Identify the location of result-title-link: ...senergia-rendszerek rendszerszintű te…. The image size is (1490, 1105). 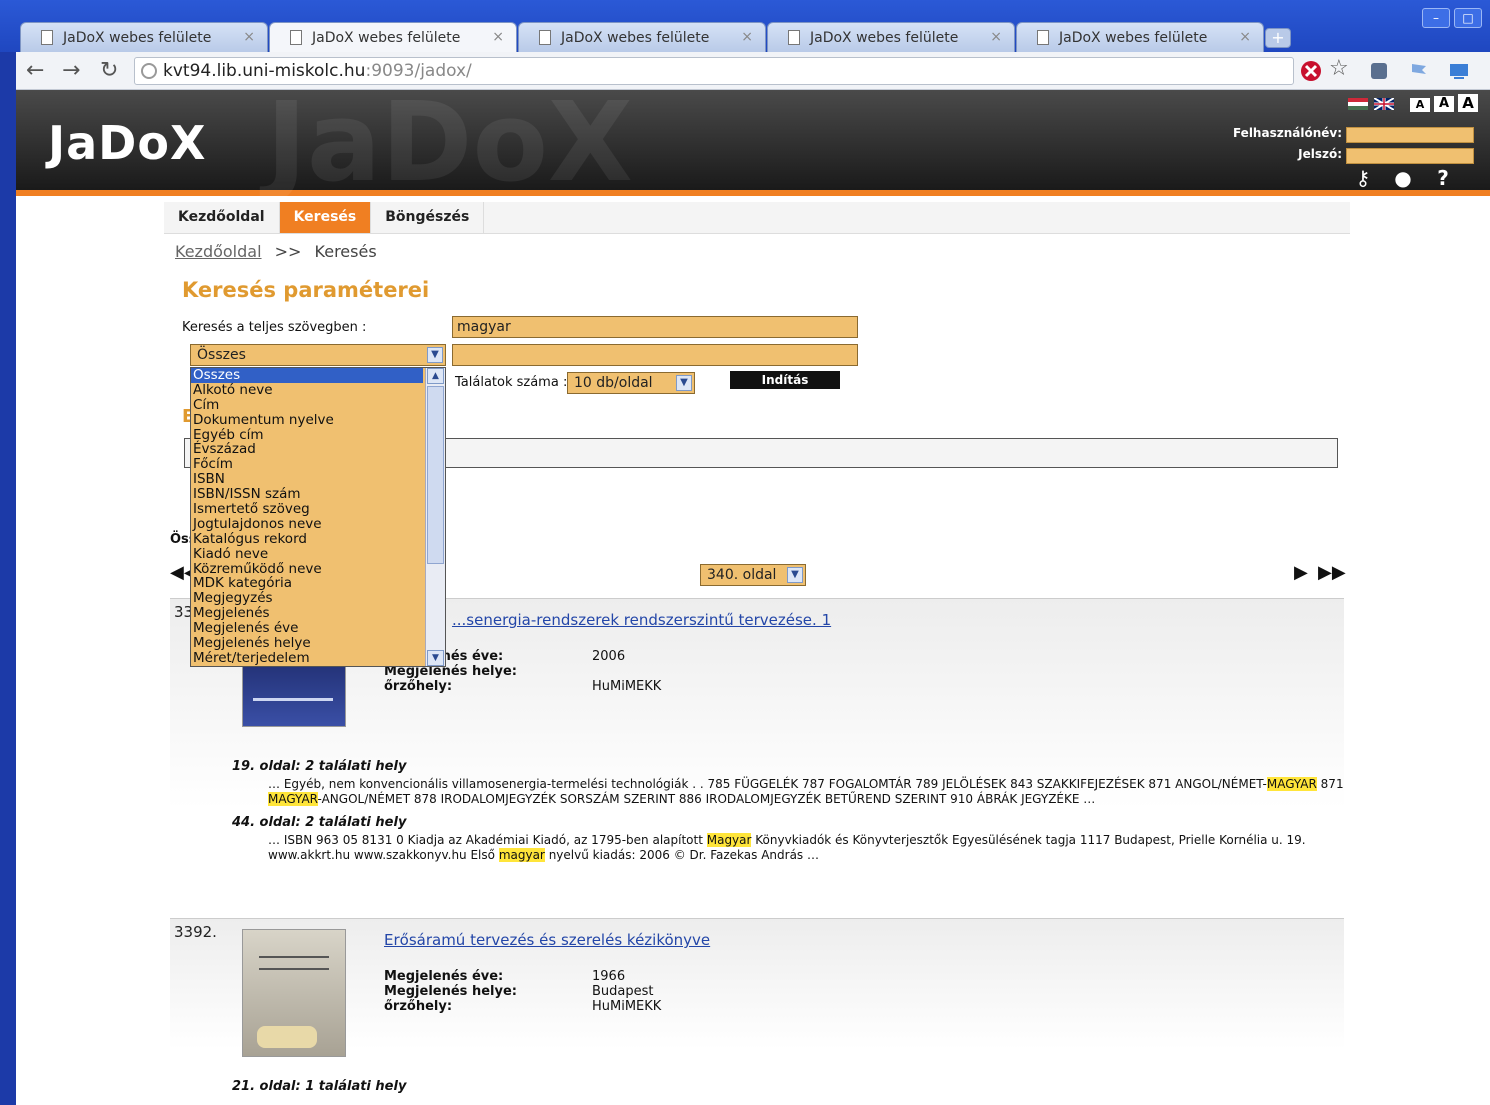
(641, 620).